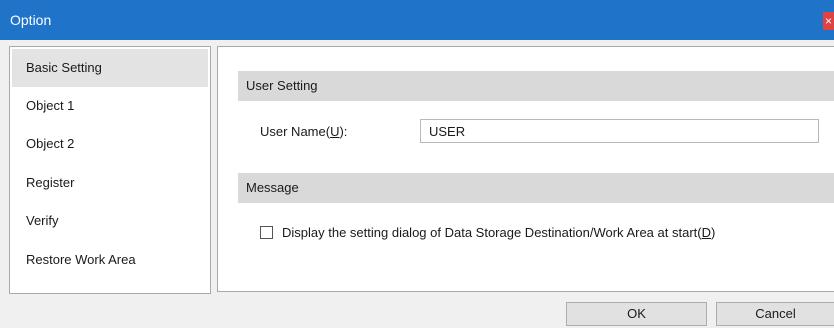 This screenshot has height=328, width=834. Describe the element at coordinates (110, 106) in the screenshot. I see `nav-item-object-1: Object 1` at that location.